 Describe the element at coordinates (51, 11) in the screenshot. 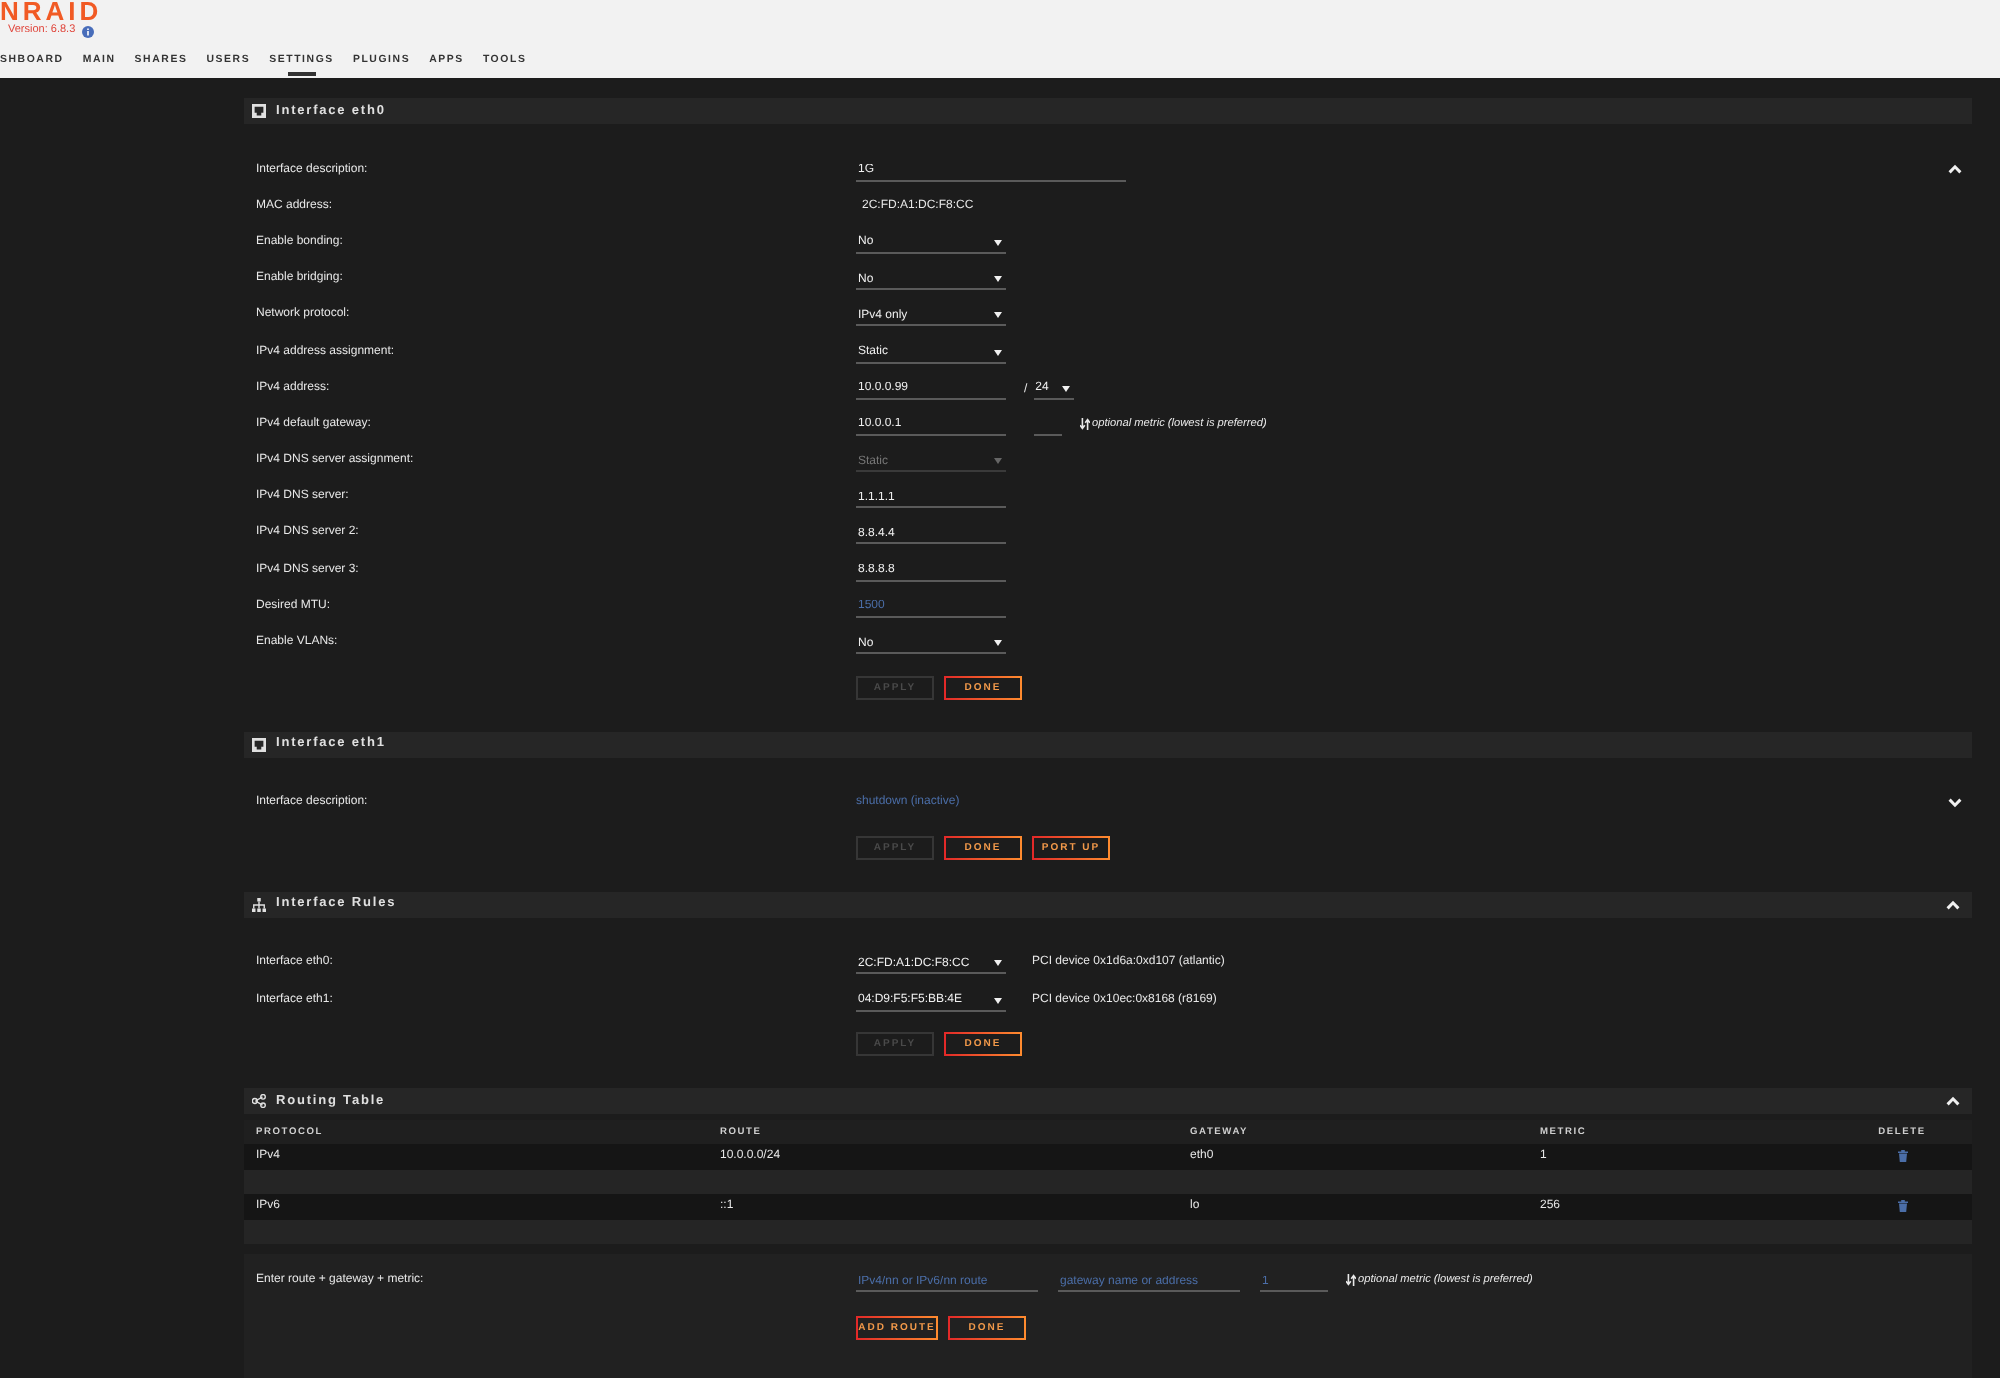

I see `logo-text: NRAID` at that location.